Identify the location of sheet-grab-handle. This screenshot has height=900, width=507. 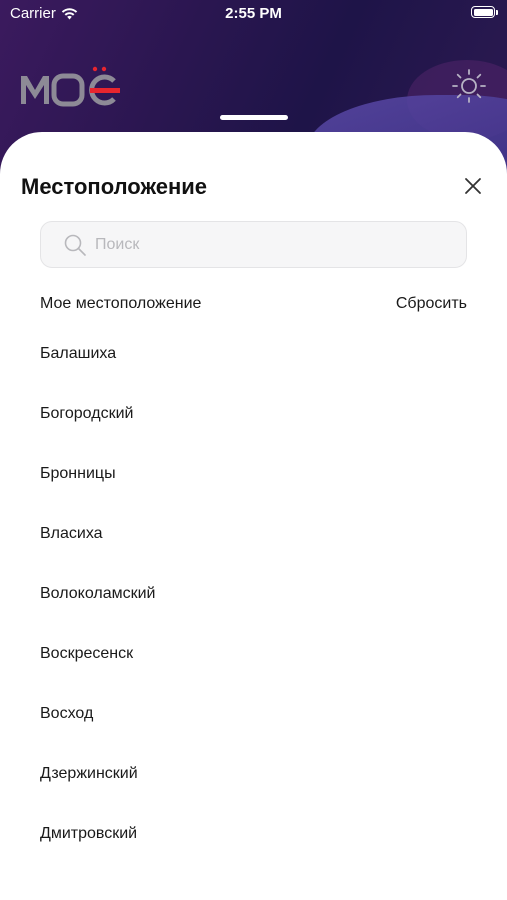
(254, 117).